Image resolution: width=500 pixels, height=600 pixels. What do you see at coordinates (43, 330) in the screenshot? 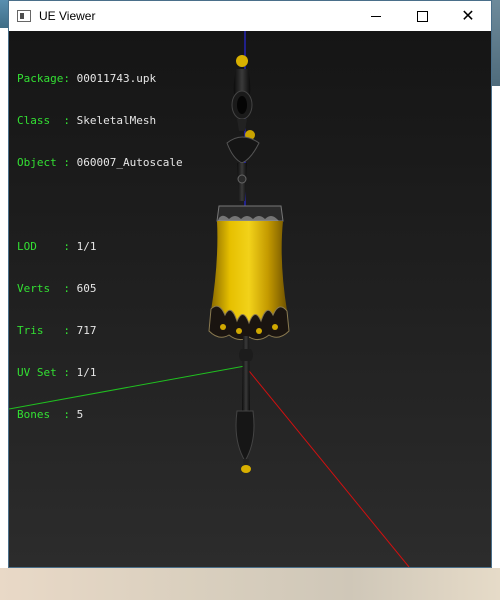
I see `info-tris-label: Tris :` at bounding box center [43, 330].